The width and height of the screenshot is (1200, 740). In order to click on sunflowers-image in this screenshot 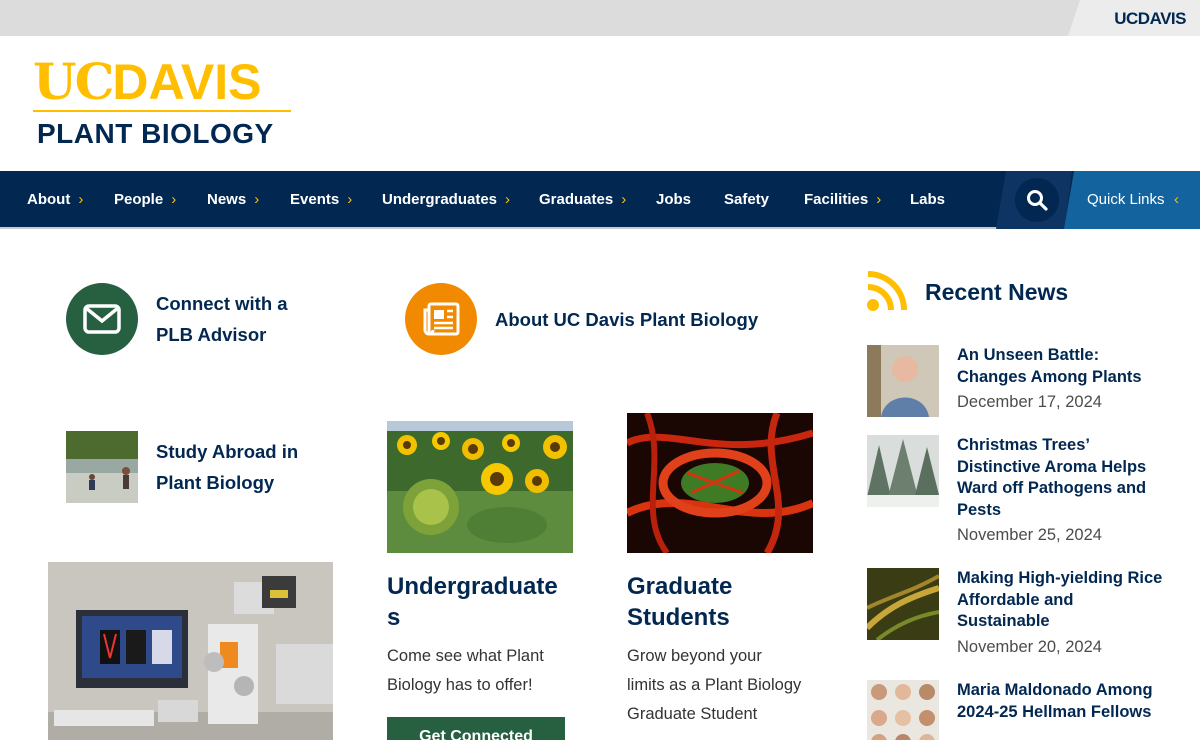, I will do `click(480, 487)`.